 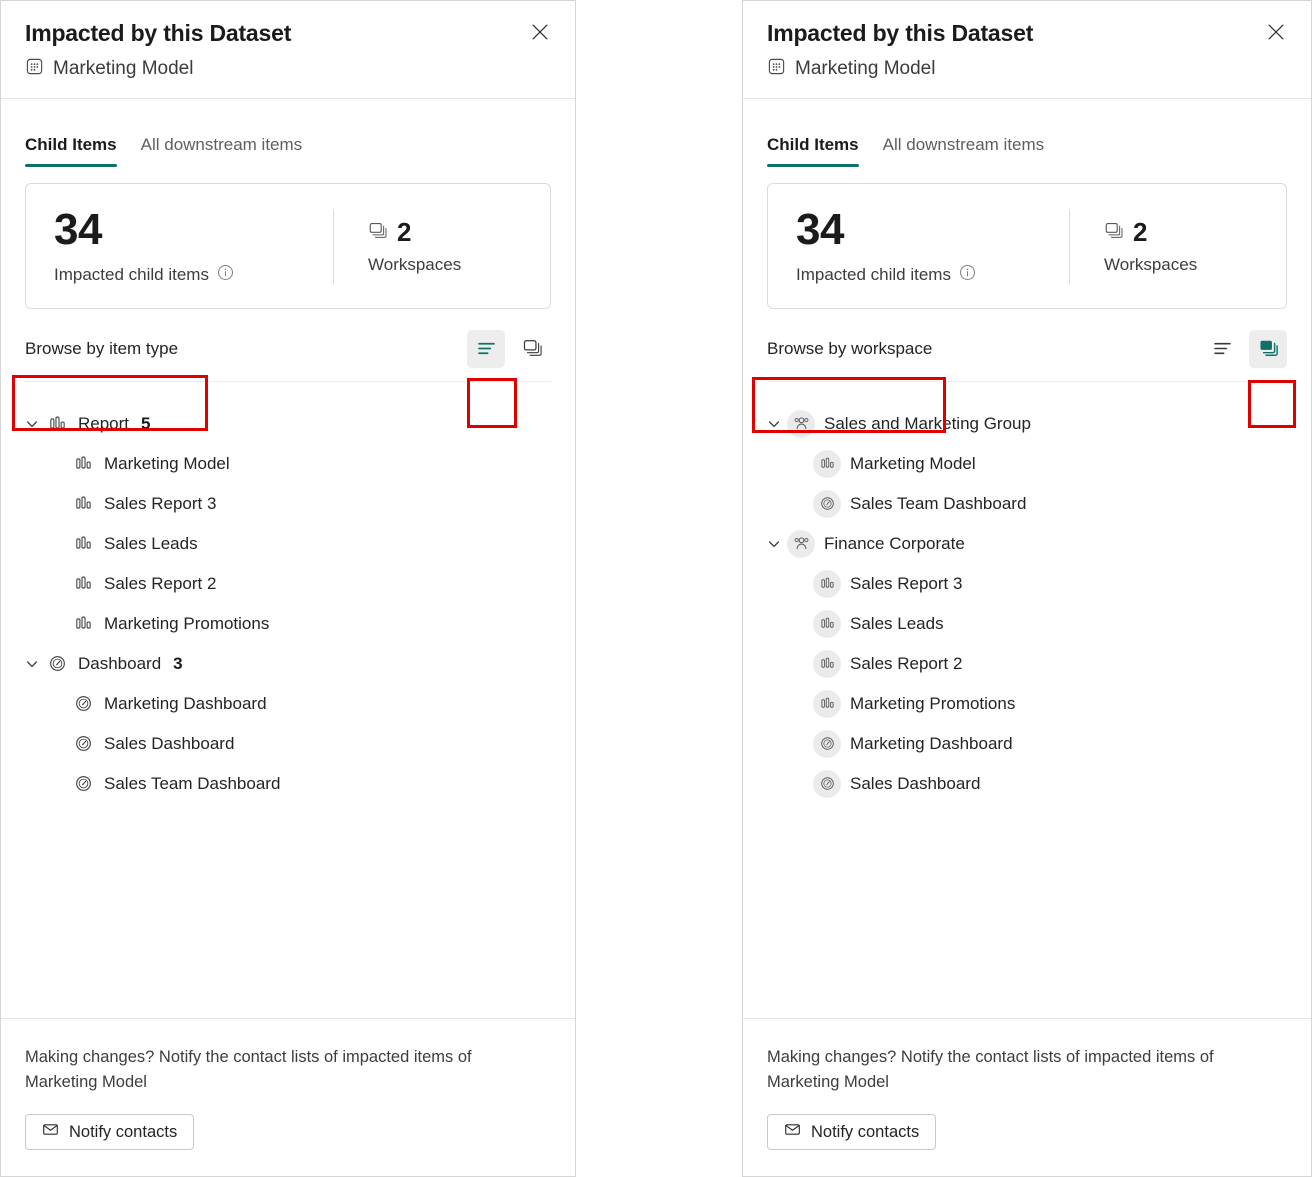 What do you see at coordinates (404, 231) in the screenshot?
I see `workspaces-count: 2` at bounding box center [404, 231].